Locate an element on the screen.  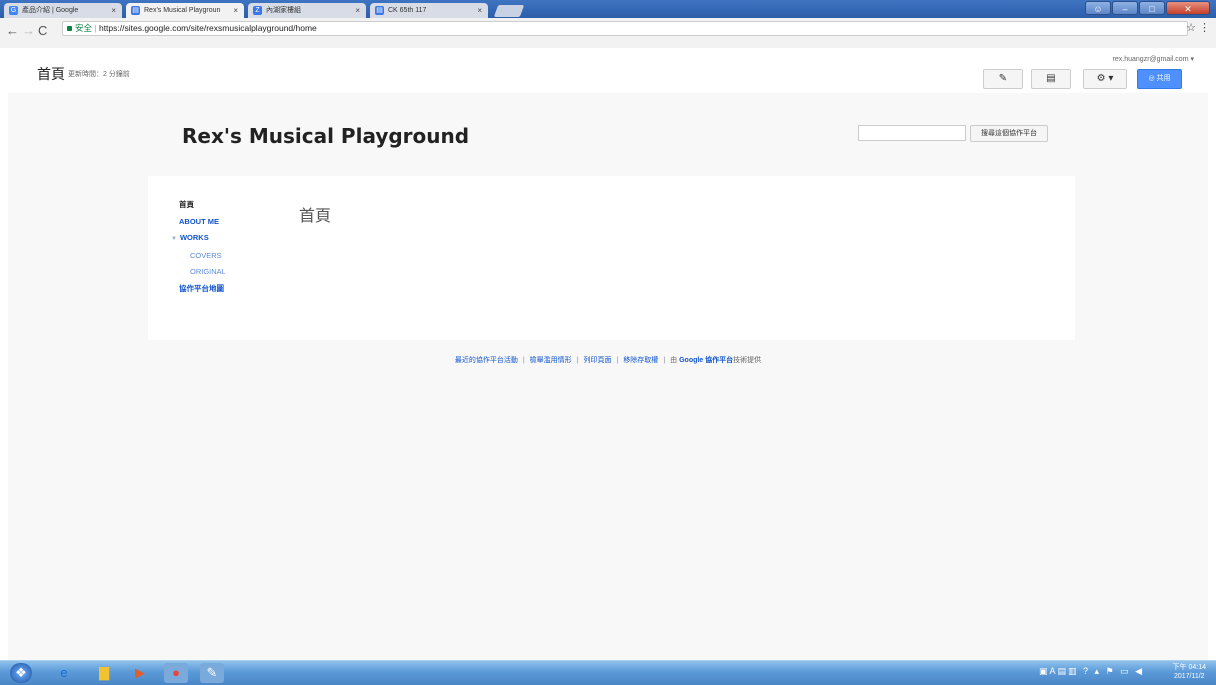
back-icon: ← is located at coordinates (12, 30).